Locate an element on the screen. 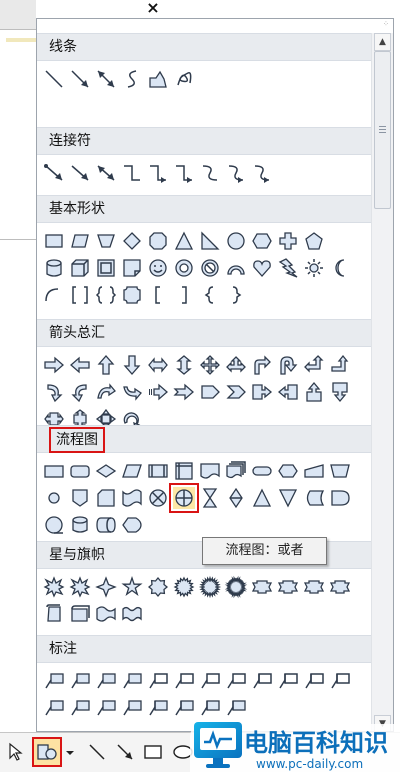  curved-up-arrow-icon is located at coordinates (106, 392).